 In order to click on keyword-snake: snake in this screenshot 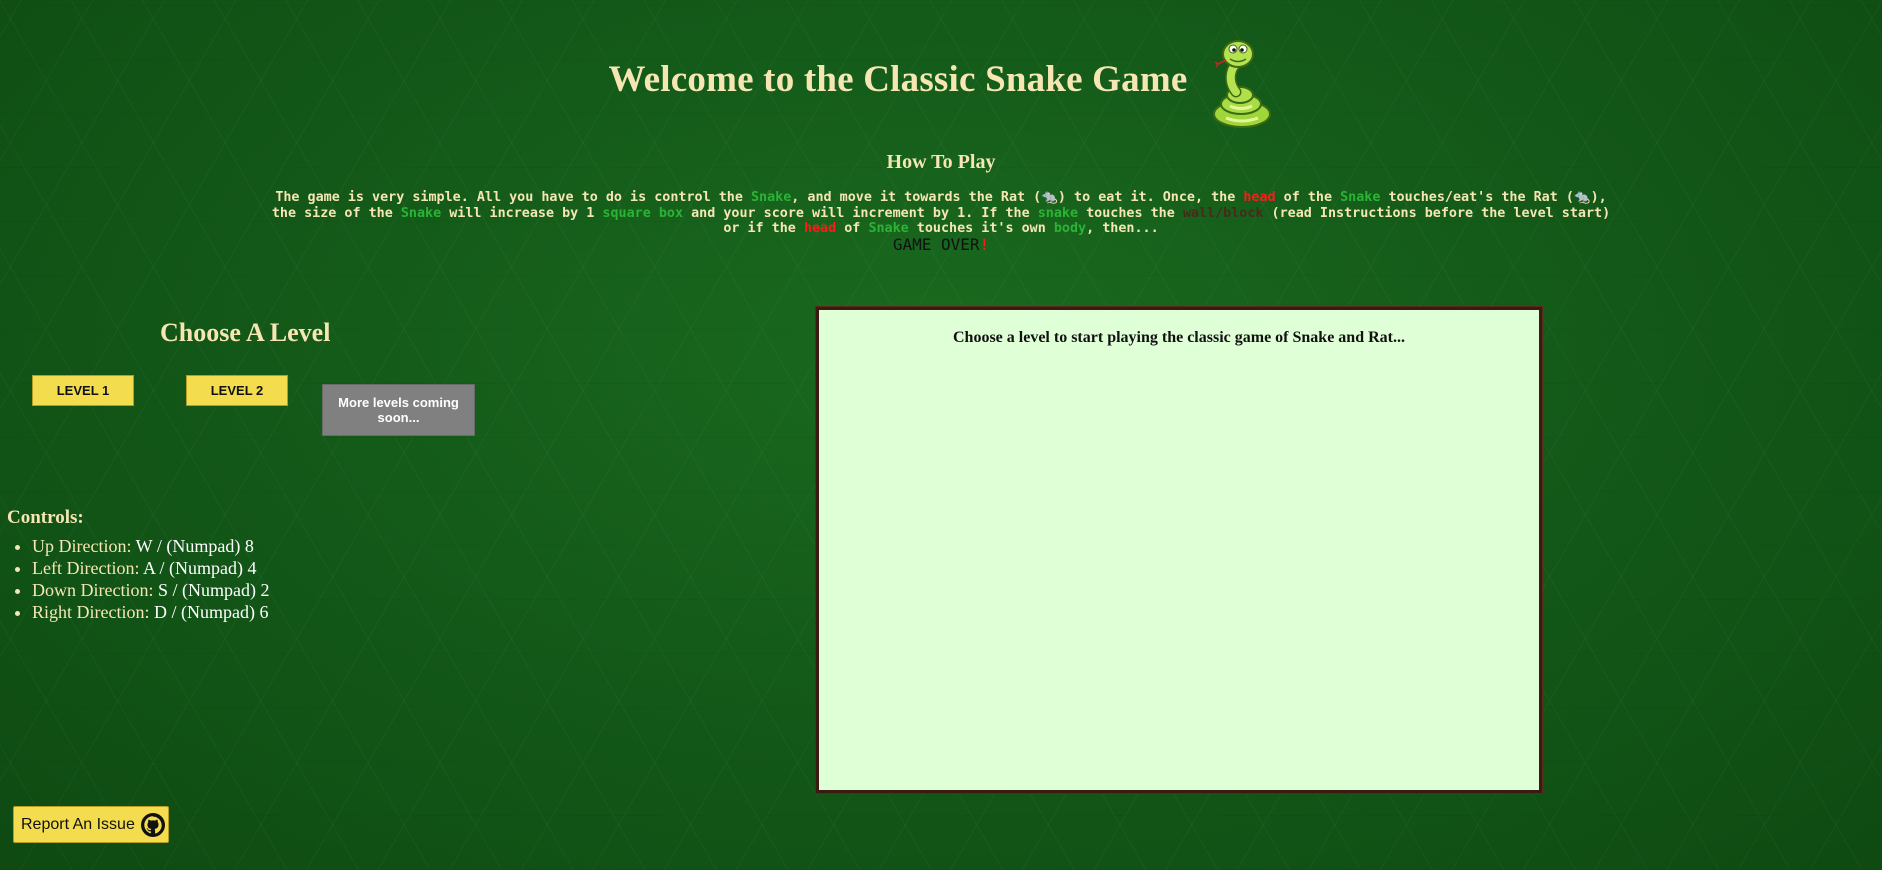, I will do `click(1058, 213)`.